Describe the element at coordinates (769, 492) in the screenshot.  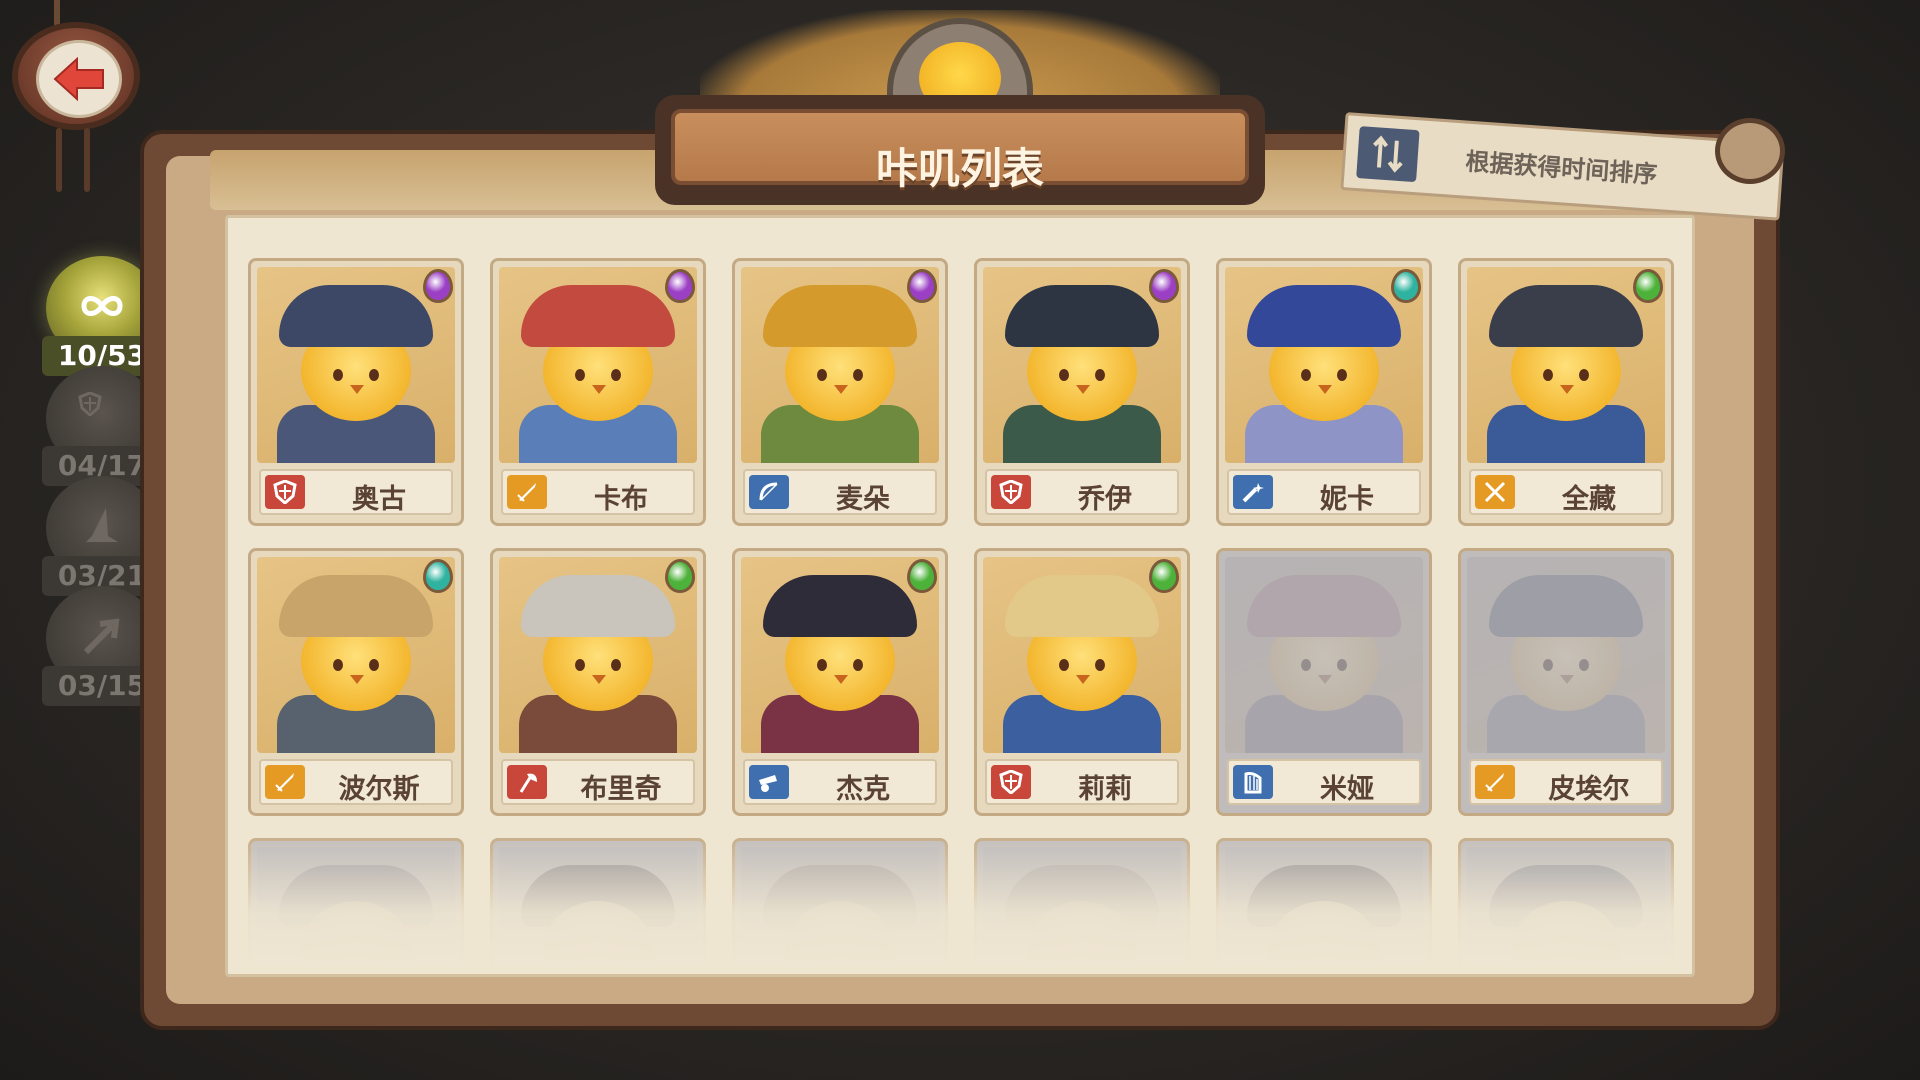
I see `bow-icon` at that location.